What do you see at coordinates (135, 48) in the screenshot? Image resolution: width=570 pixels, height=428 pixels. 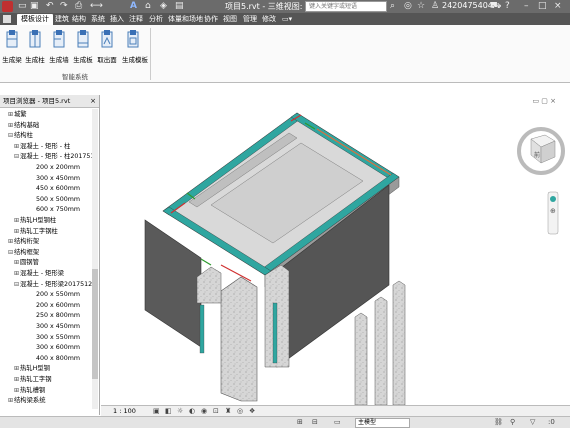 I see `generate-formwork-button: 生成模板` at bounding box center [135, 48].